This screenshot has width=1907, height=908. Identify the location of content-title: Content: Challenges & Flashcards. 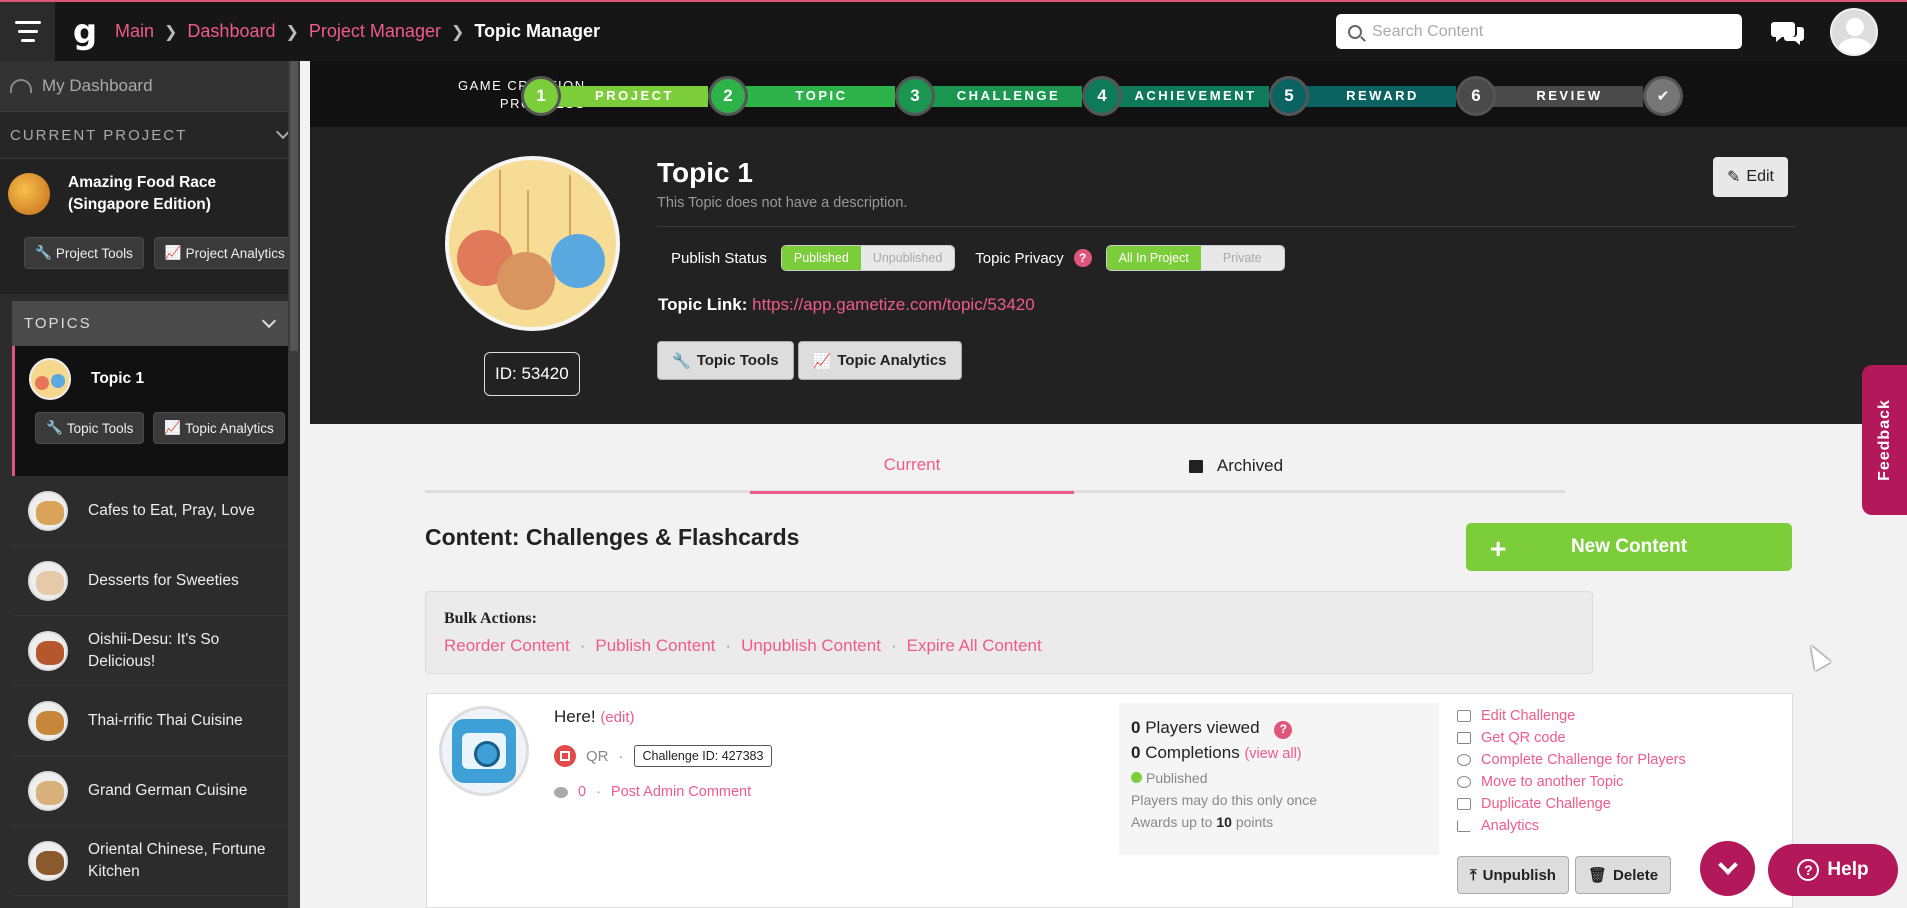
(612, 537).